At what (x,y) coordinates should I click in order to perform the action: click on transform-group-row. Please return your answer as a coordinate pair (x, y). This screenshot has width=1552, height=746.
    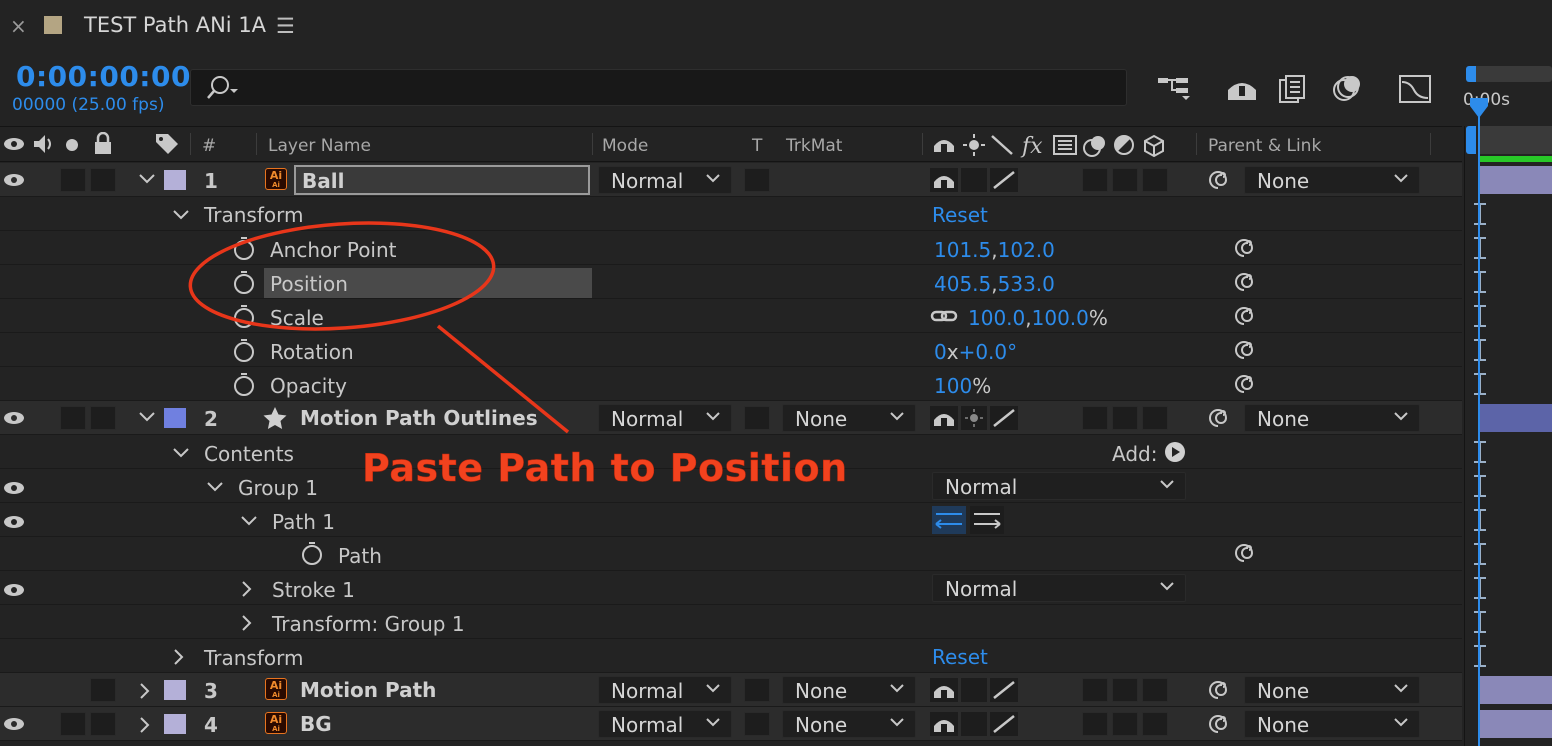
    Looking at the image, I should click on (731, 622).